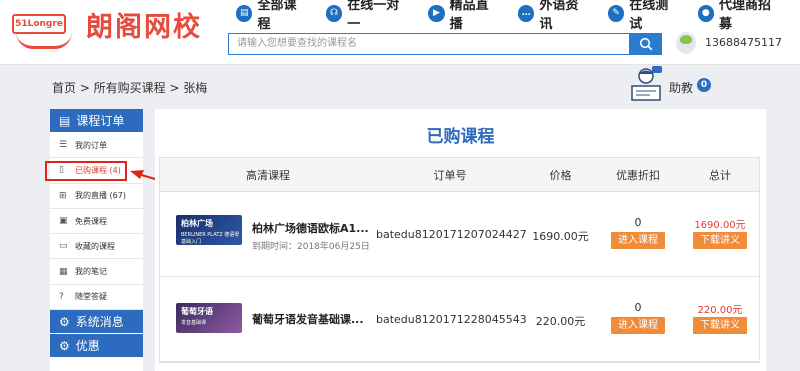 The image size is (800, 371). I want to click on search-icon, so click(646, 44).